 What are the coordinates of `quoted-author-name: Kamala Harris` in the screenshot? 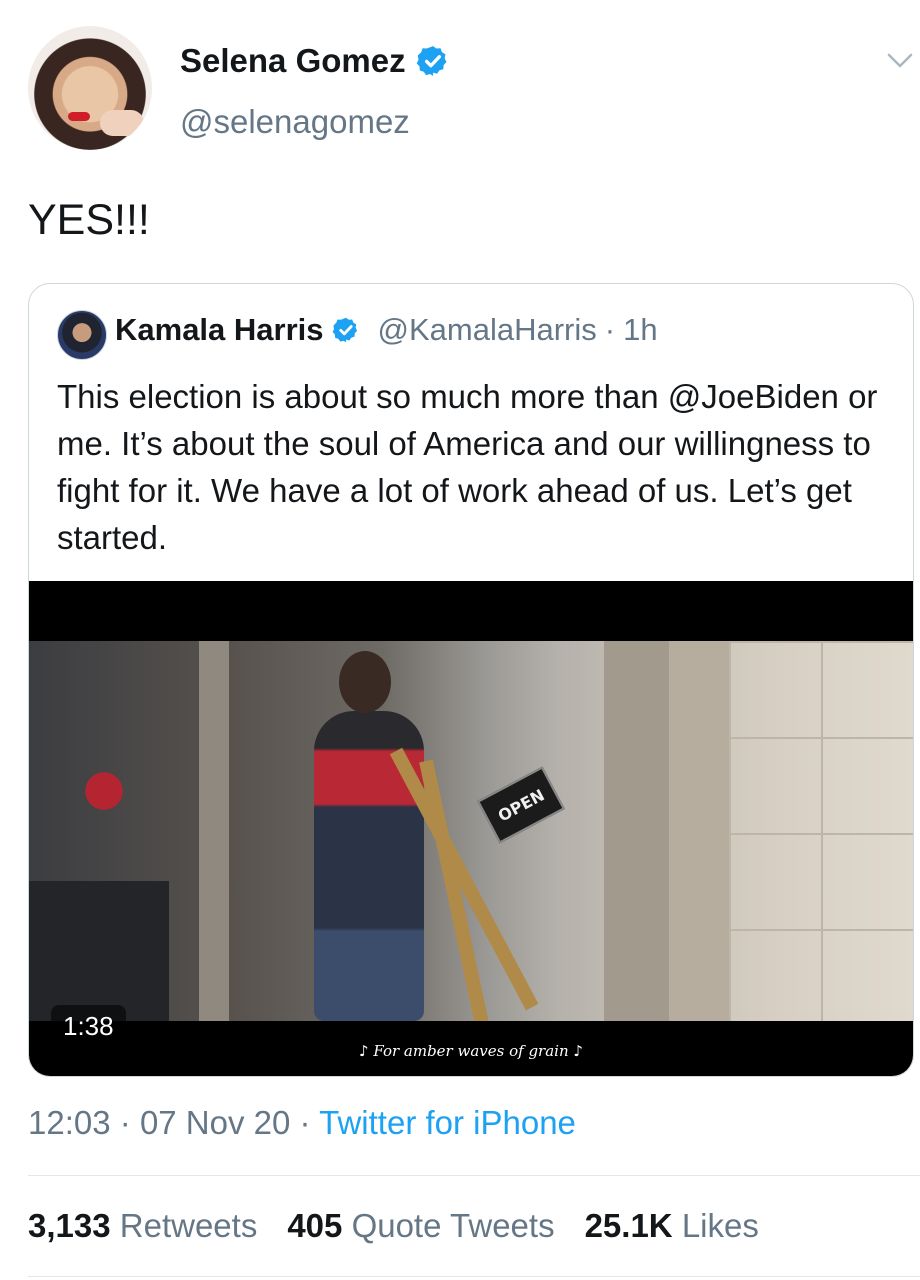 It's located at (219, 330).